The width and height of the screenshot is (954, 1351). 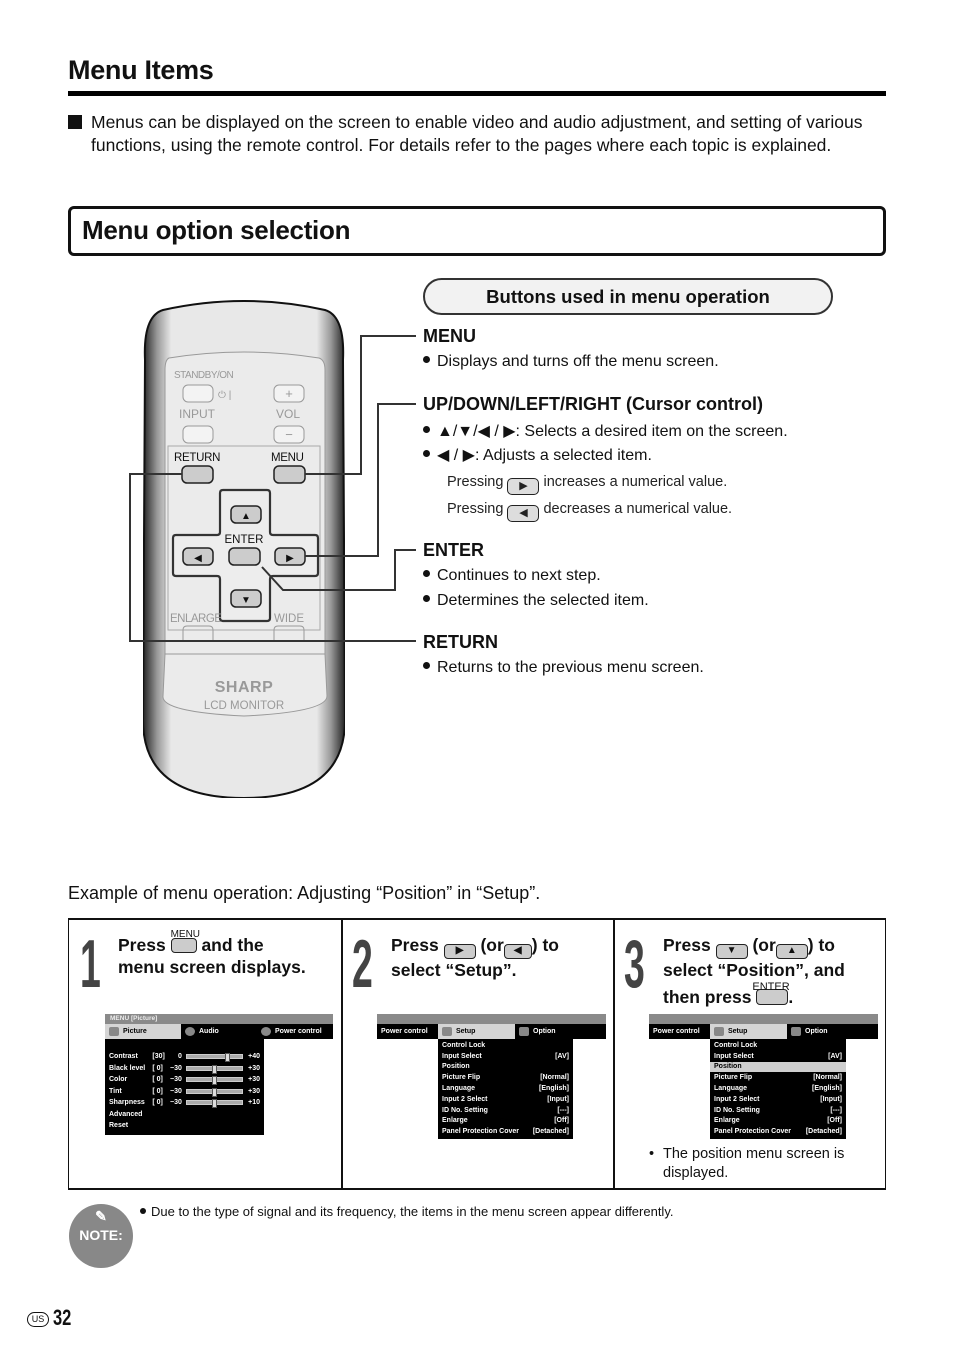 I want to click on picture-menu-row: Sharpness[ 0] −30 +10, so click(x=184, y=1104).